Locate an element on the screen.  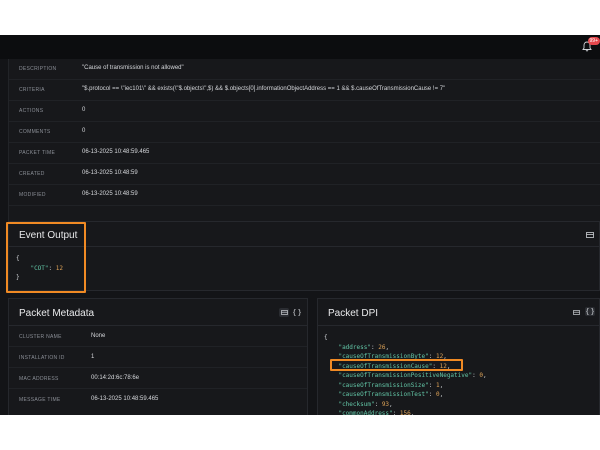
metadata-value: 1 is located at coordinates (93, 357).